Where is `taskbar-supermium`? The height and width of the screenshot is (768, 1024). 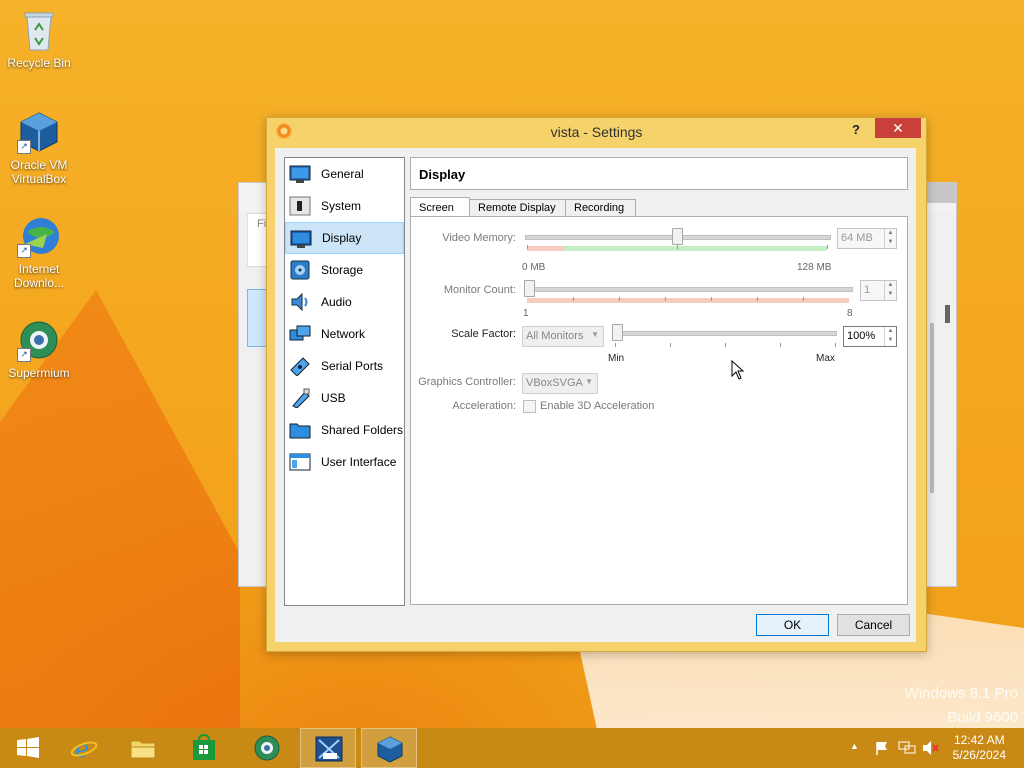
taskbar-supermium is located at coordinates (267, 748).